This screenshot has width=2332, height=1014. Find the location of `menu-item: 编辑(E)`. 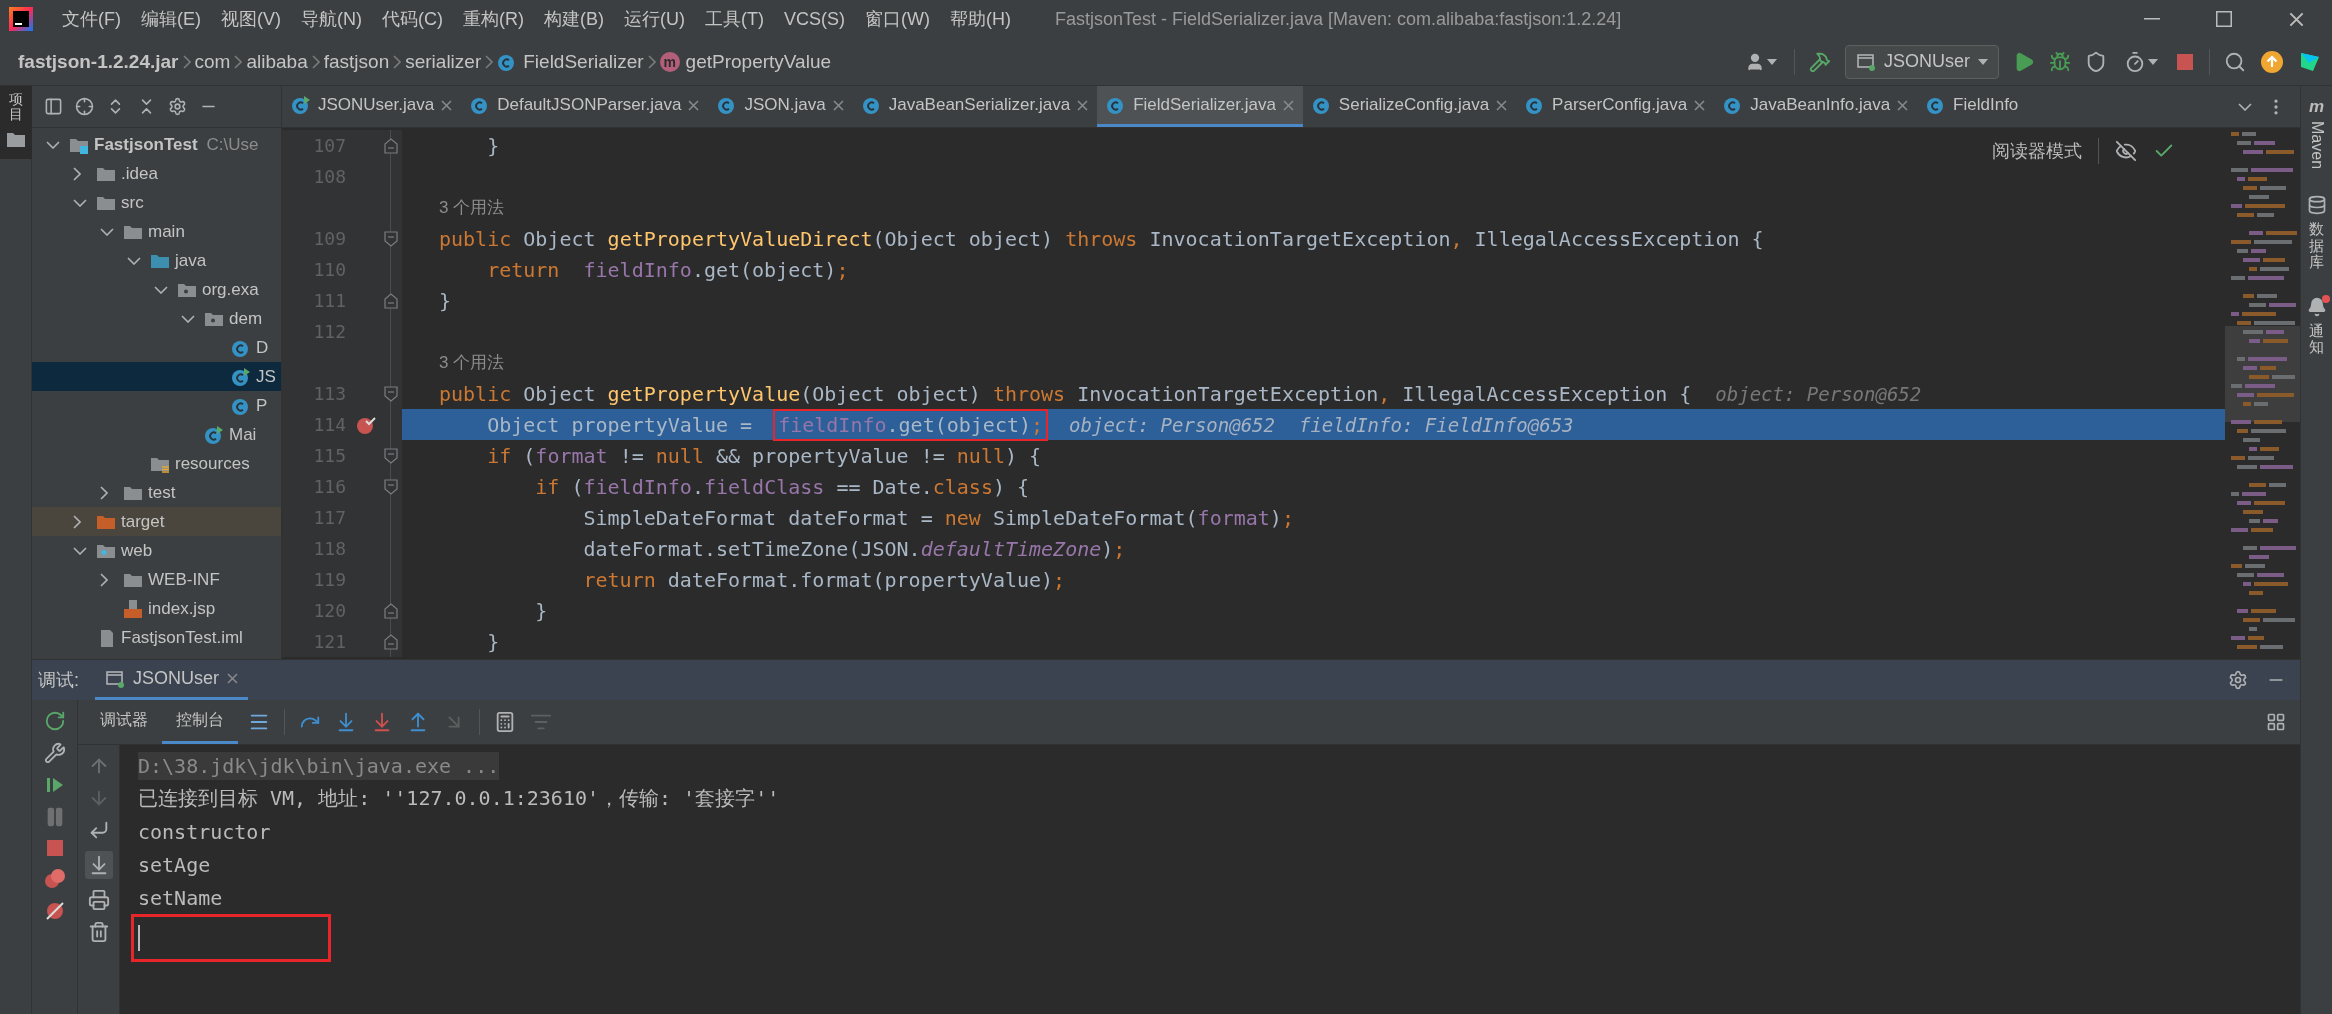

menu-item: 编辑(E) is located at coordinates (171, 19).